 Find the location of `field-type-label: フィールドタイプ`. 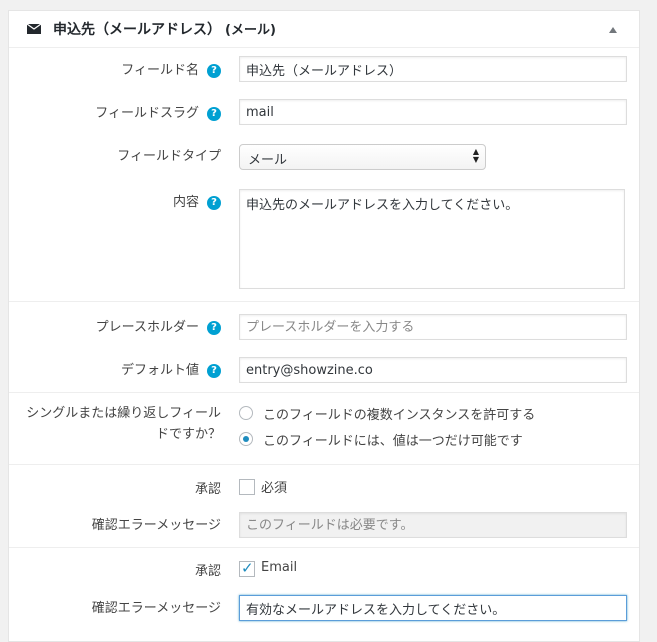

field-type-label: フィールドタイプ is located at coordinates (169, 156).